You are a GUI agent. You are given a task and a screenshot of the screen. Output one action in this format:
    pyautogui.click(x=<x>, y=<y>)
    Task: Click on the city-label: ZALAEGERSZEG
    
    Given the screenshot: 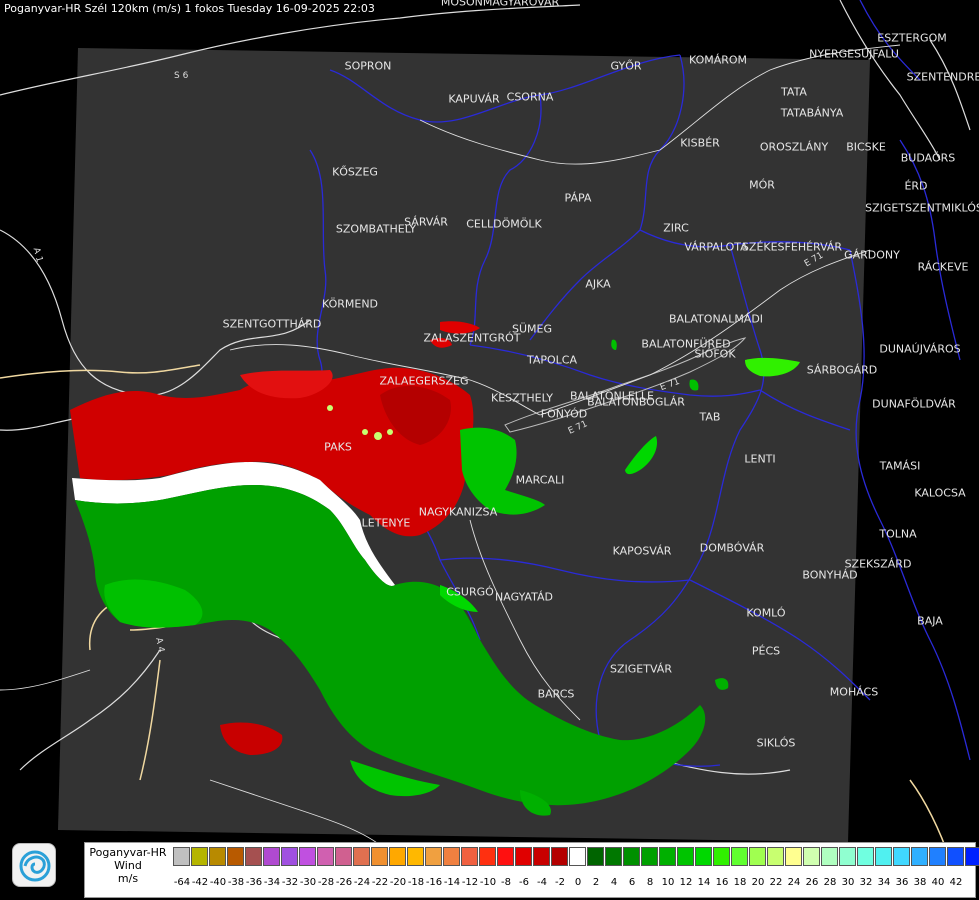 What is the action you would take?
    pyautogui.click(x=424, y=381)
    